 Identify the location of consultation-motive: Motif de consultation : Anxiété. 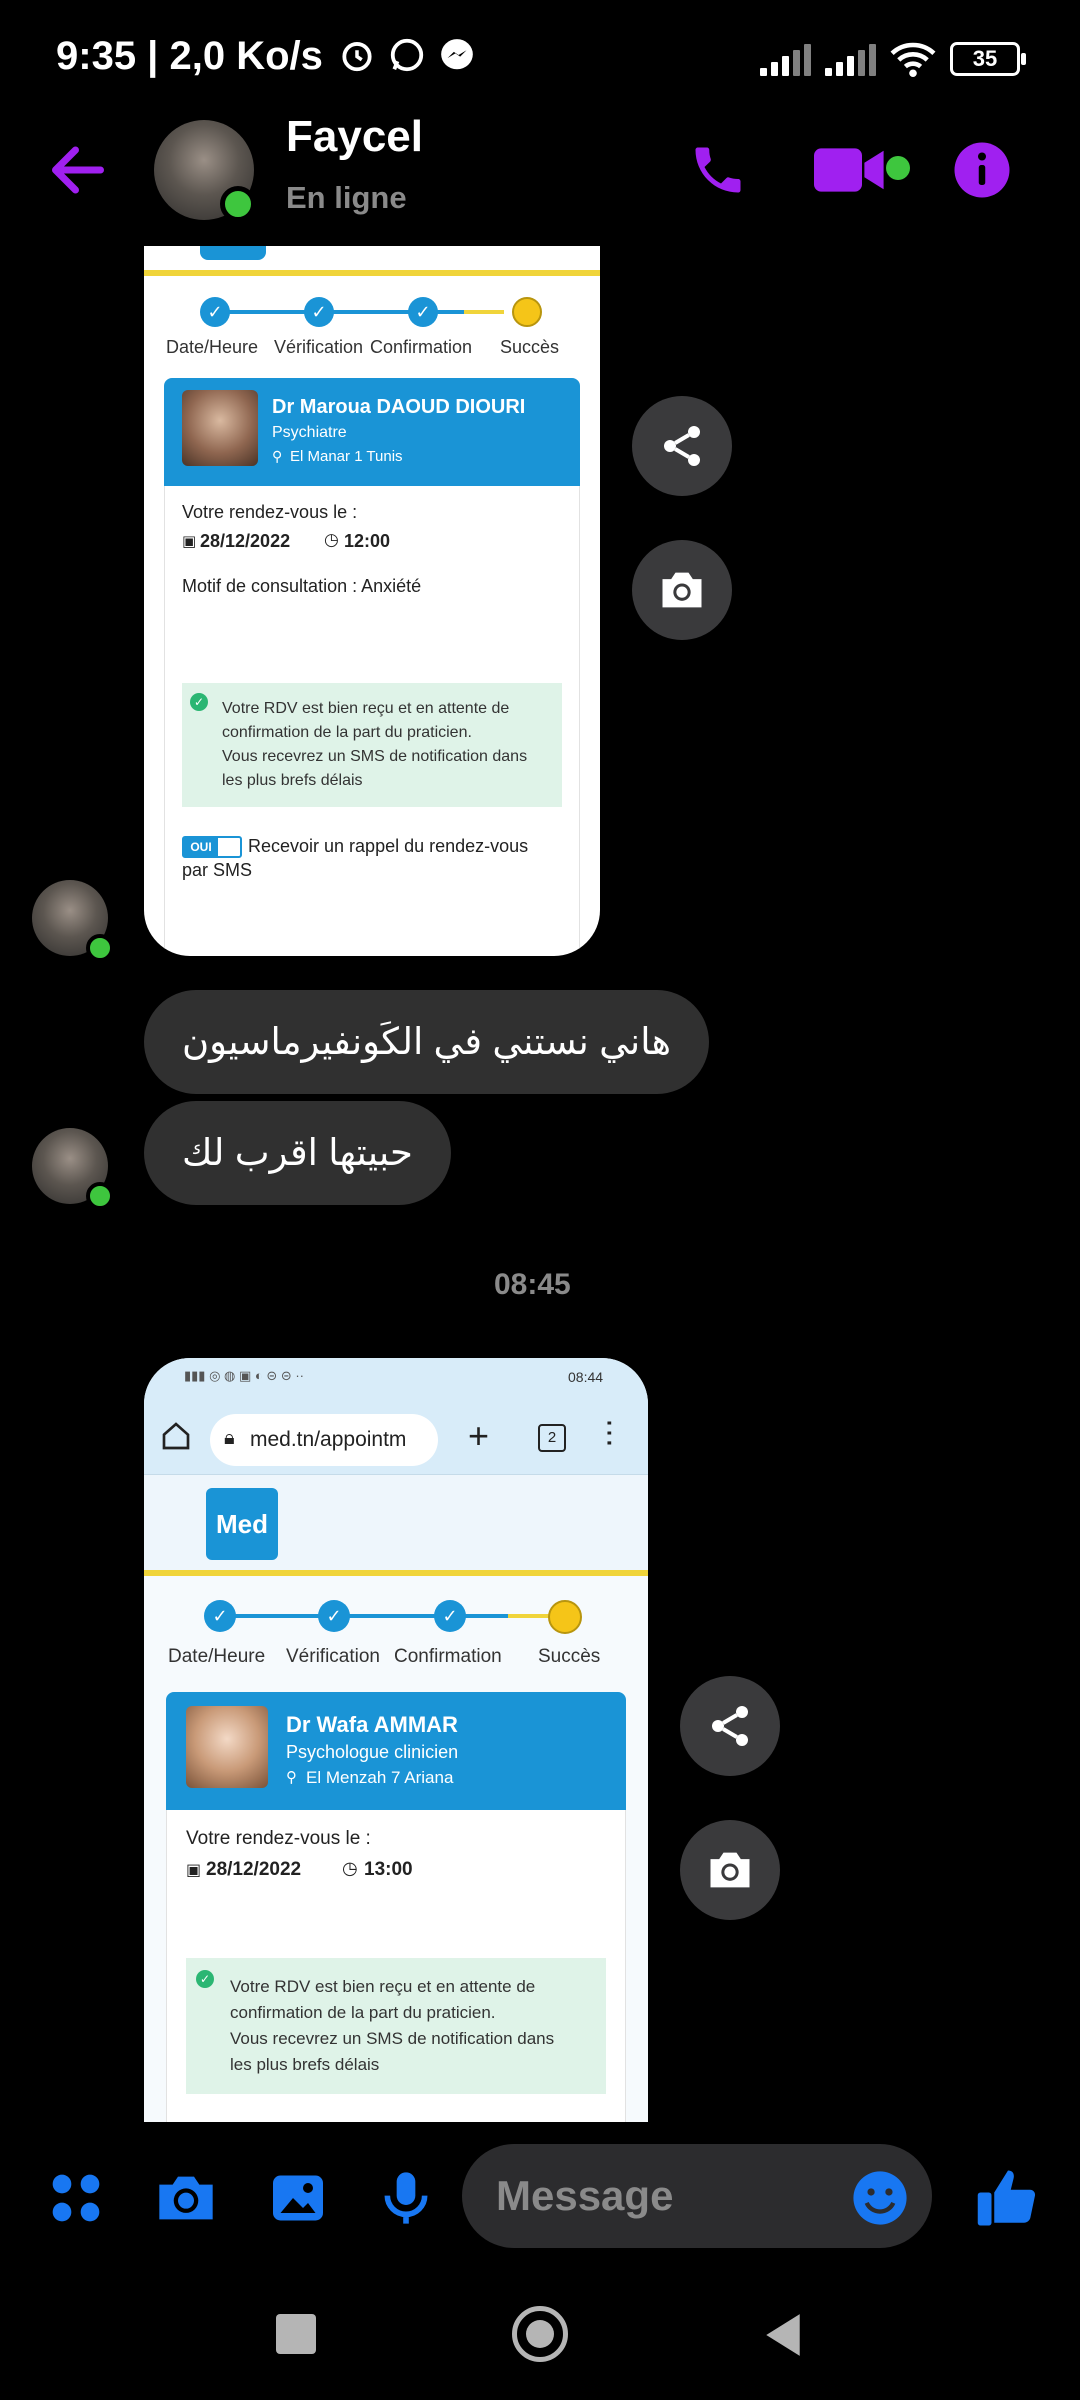
(302, 586).